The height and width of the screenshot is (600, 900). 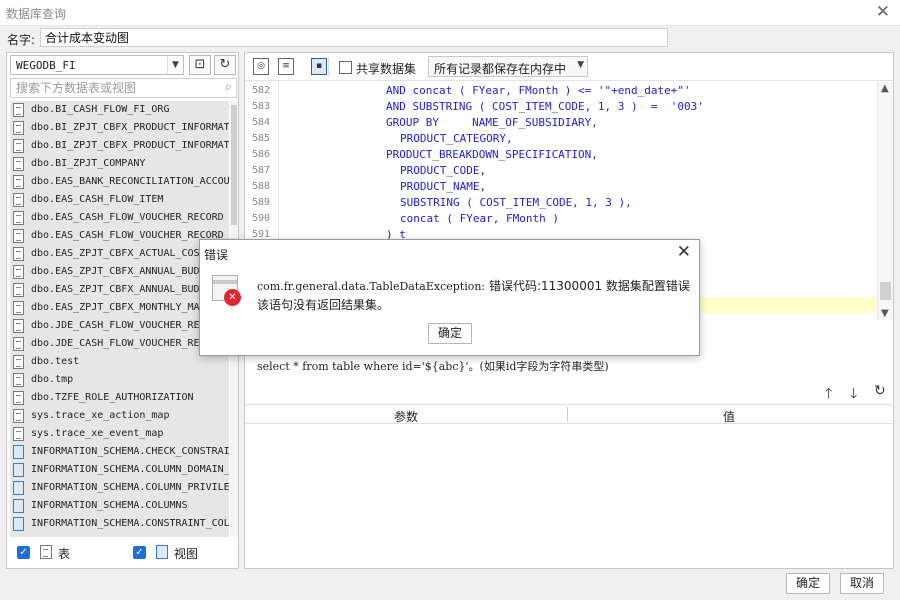 I want to click on line-number: 584, so click(x=261, y=122).